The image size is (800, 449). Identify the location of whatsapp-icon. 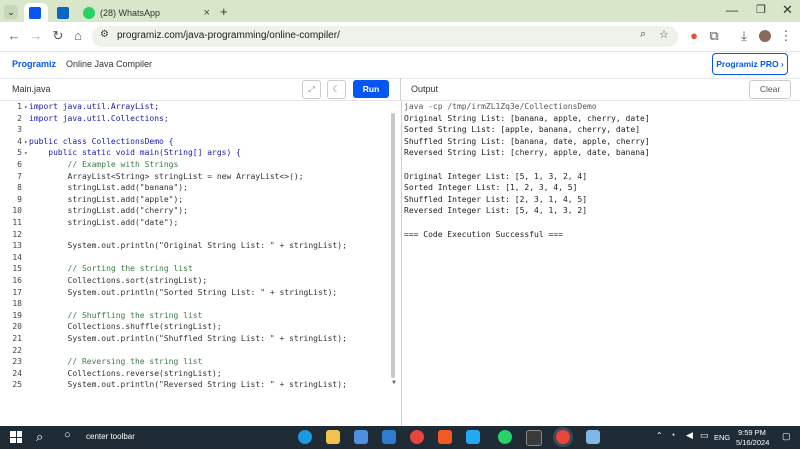
(89, 12).